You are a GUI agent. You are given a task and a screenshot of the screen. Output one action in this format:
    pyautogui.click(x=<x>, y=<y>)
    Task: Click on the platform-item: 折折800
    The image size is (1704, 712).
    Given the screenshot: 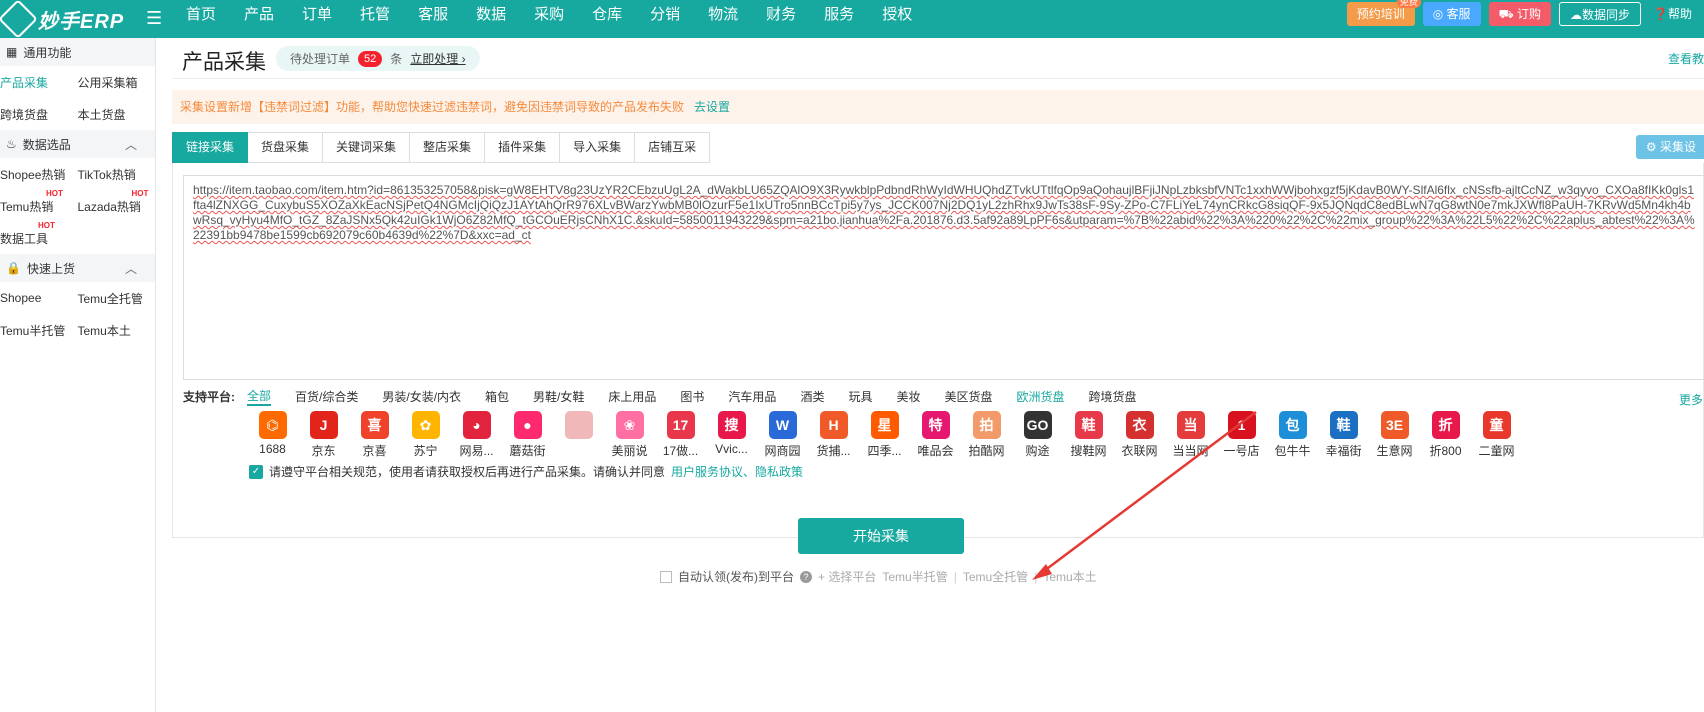 What is the action you would take?
    pyautogui.click(x=1445, y=435)
    